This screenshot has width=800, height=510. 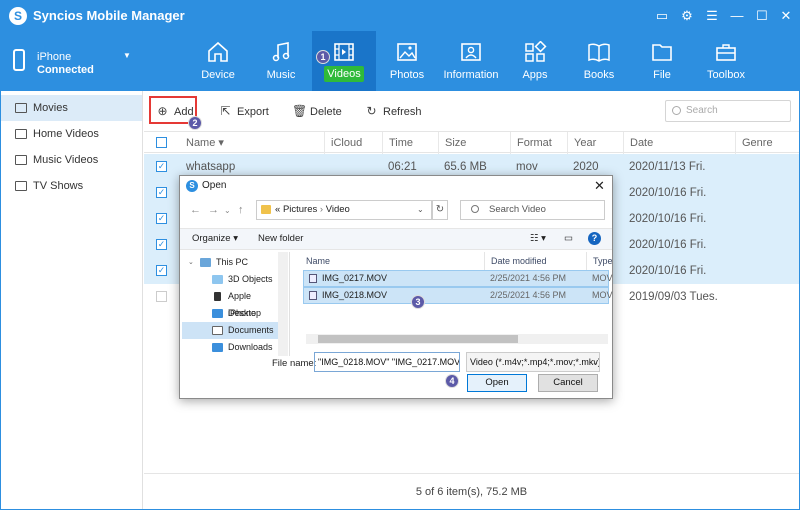 What do you see at coordinates (396, 239) in the screenshot?
I see `command-bar: Organize ▾ New folder ☷ ▾ ▭ ?` at bounding box center [396, 239].